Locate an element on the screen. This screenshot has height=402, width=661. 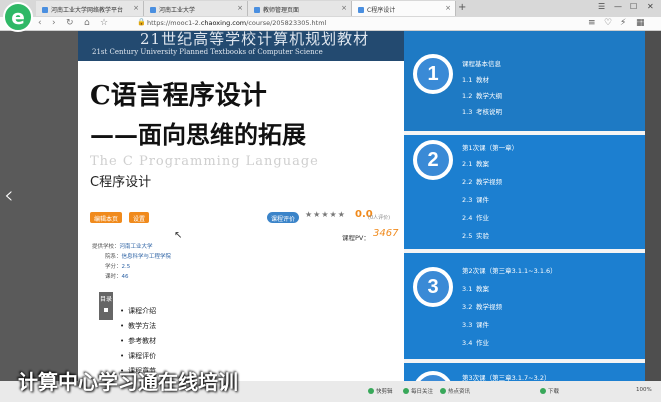
chapter-title-2: 第1次课（第一章） is located at coordinates (490, 147).